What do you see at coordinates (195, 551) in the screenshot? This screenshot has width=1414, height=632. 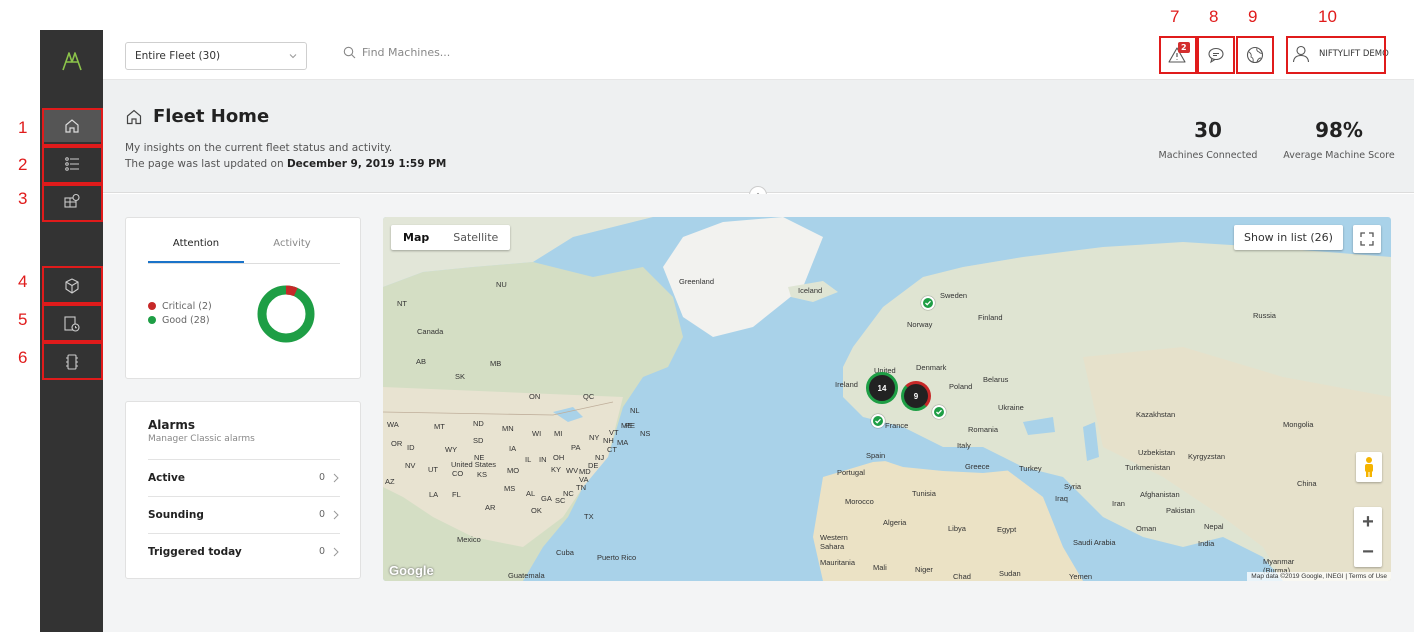 I see `alarm-label: Triggered today` at bounding box center [195, 551].